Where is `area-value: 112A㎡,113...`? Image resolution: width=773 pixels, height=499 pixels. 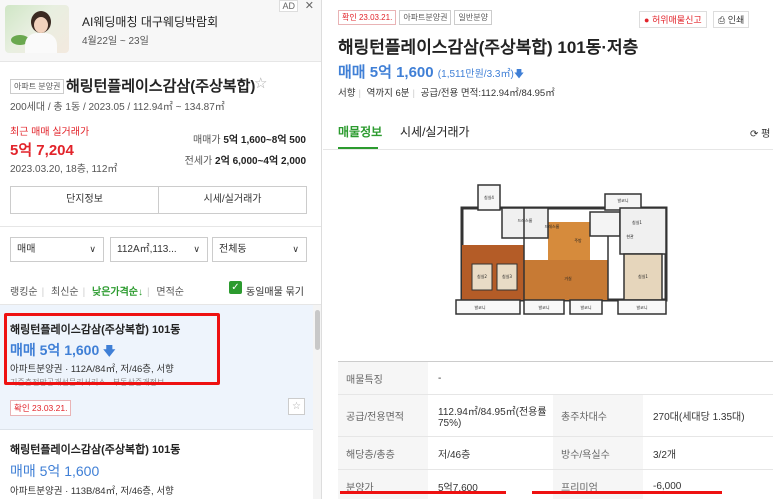 area-value: 112A㎡,113... is located at coordinates (147, 249).